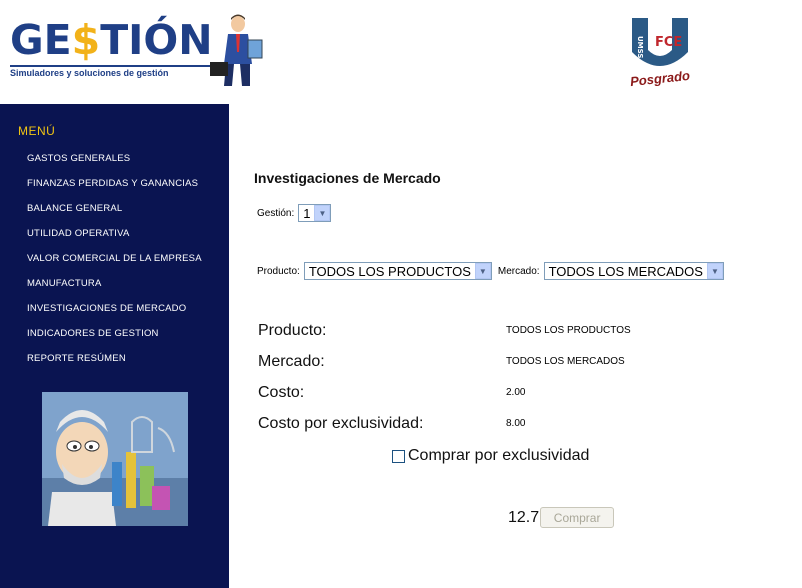 Image resolution: width=802 pixels, height=588 pixels. I want to click on exclusividad-checkbox, so click(398, 456).